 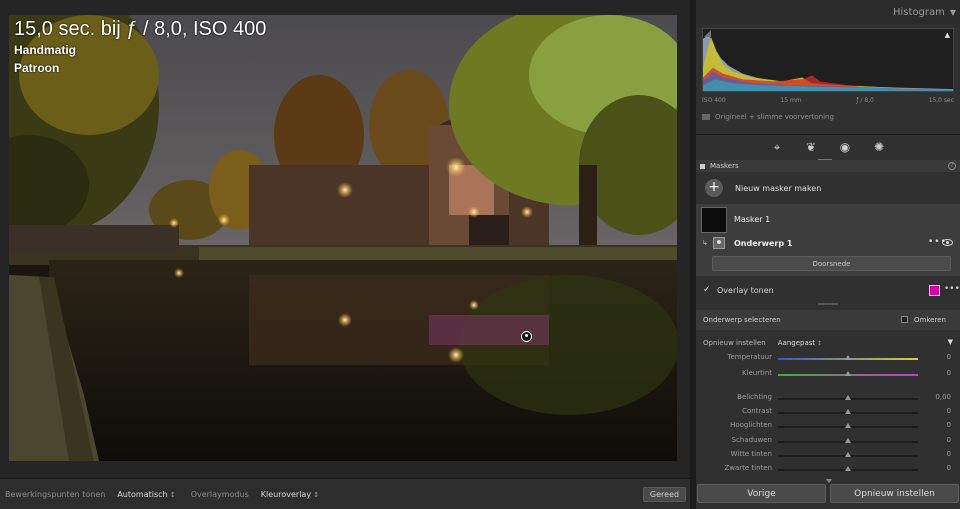 I want to click on reset-label: Opnieuw instellen, so click(x=734, y=343).